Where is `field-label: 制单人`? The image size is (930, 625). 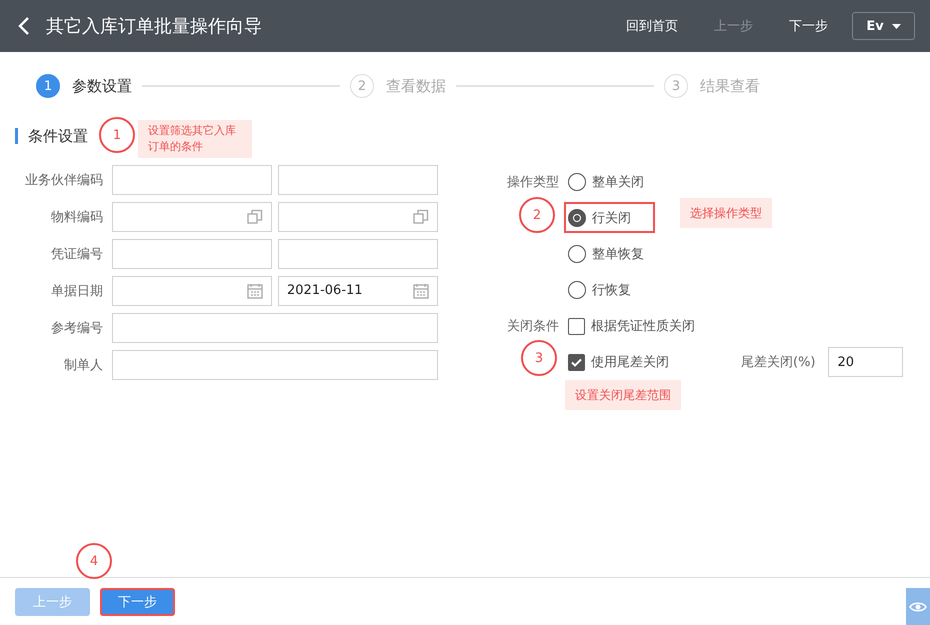 field-label: 制单人 is located at coordinates (83, 365).